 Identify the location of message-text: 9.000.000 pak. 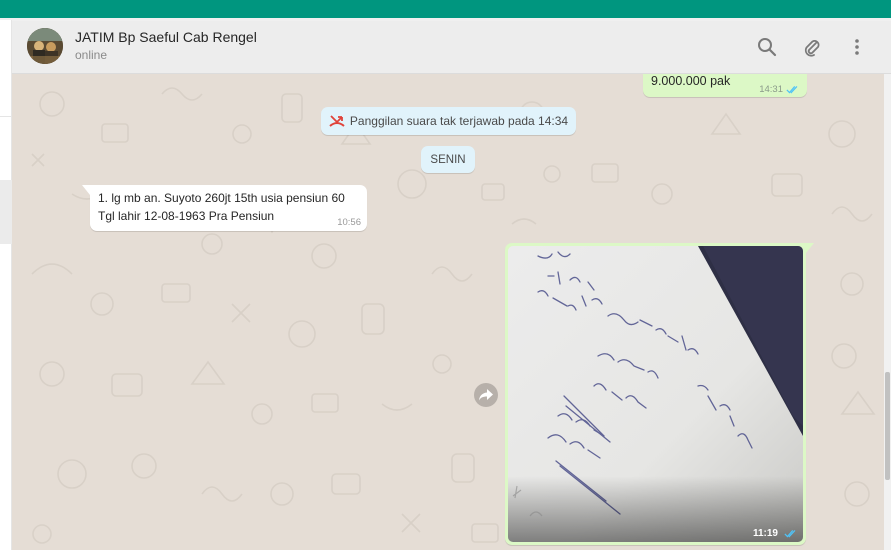
(691, 81).